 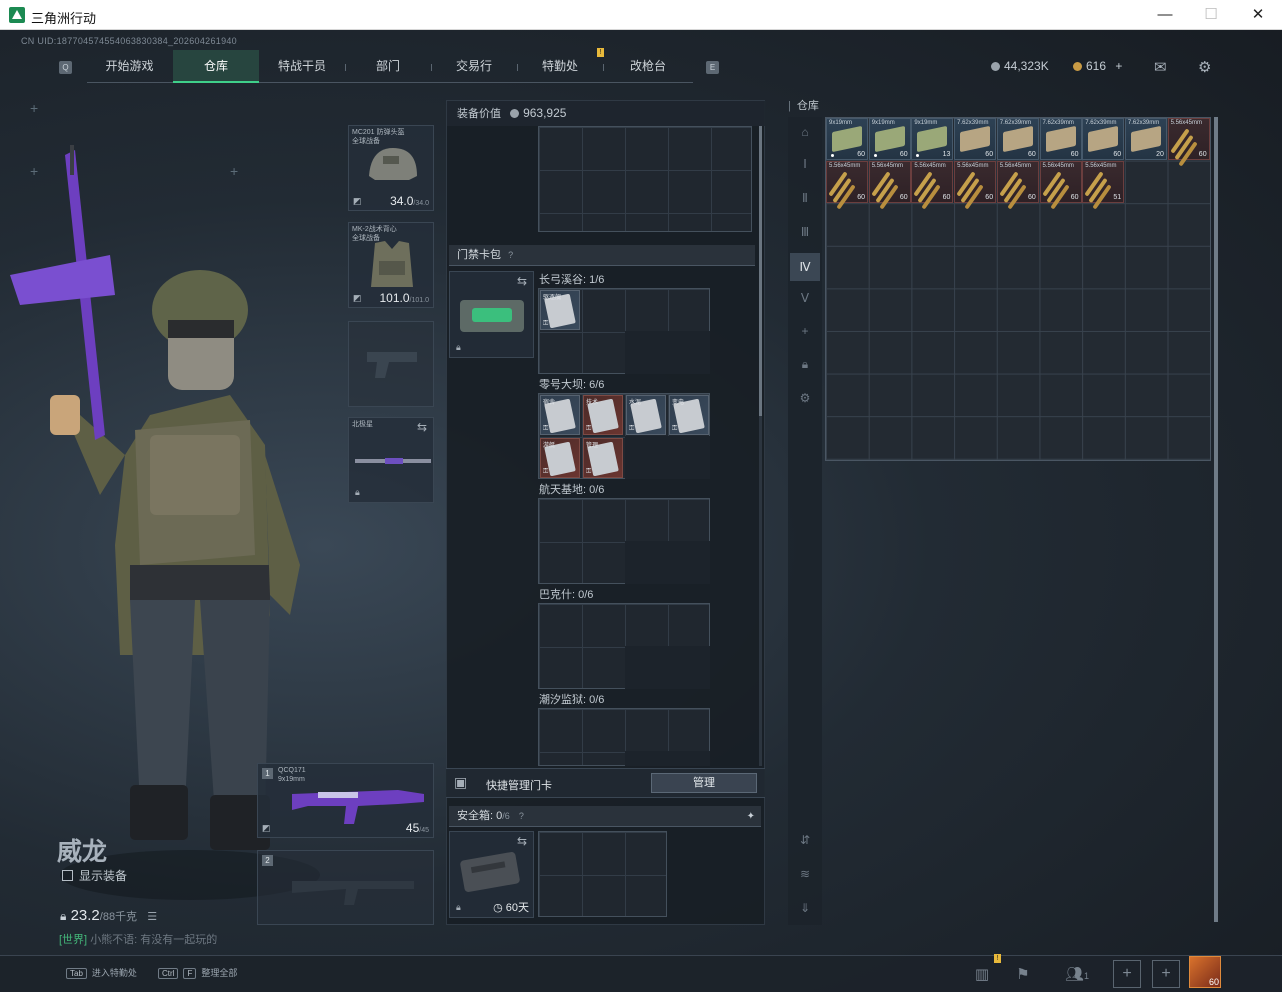 I want to click on keycard-item: 变电 ⚿, so click(x=689, y=415).